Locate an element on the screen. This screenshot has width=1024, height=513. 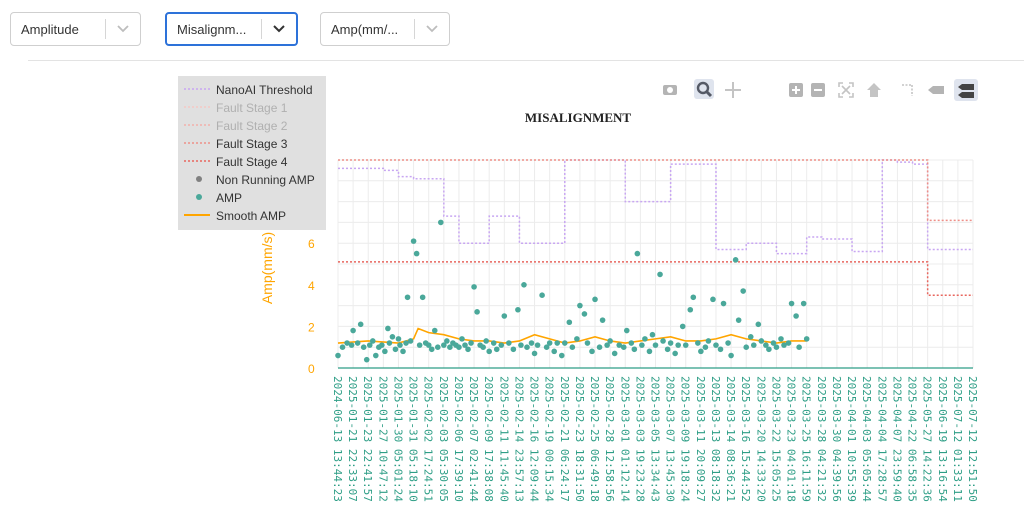
legend-label: NanoAI Threshold is located at coordinates (264, 90).